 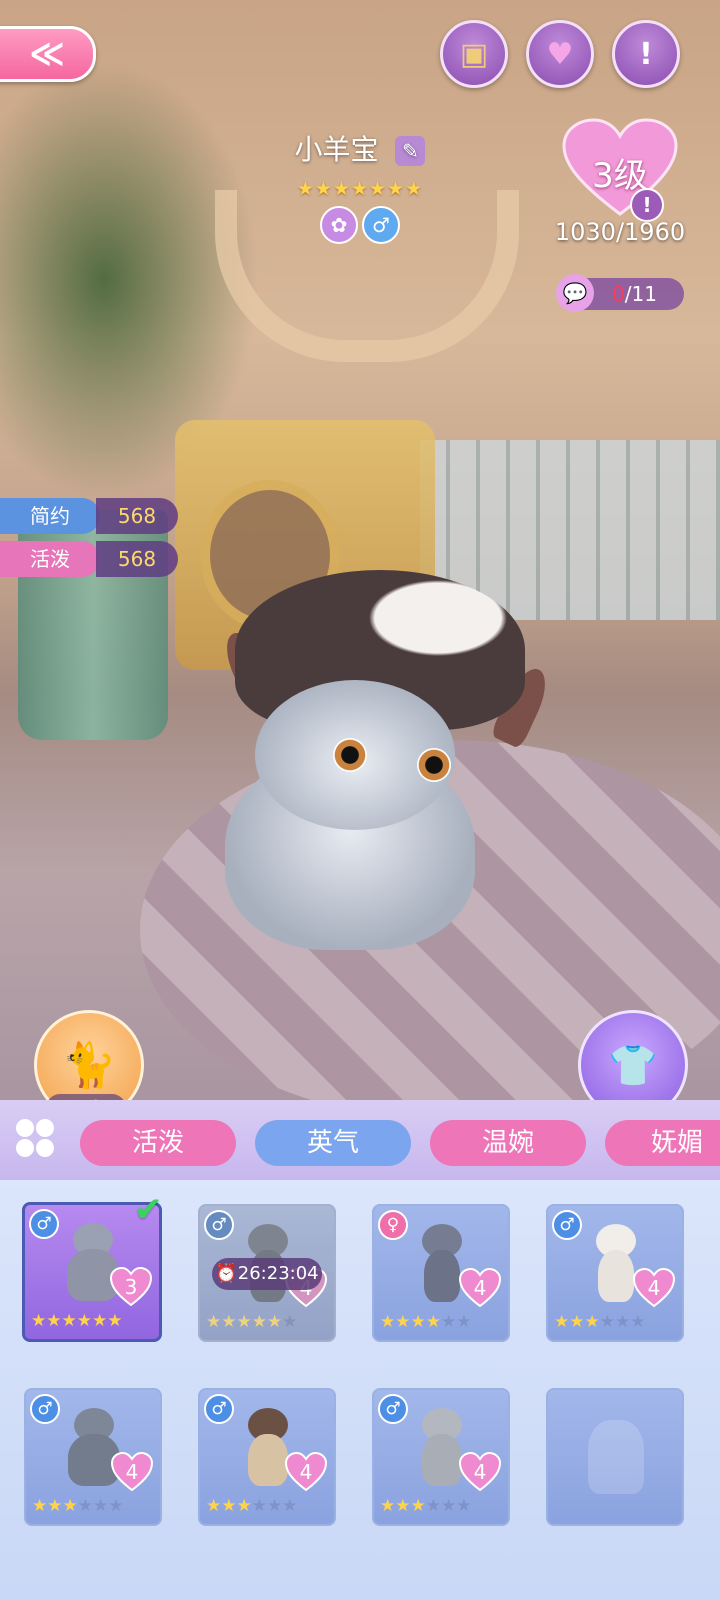 I want to click on empty-cat-slot, so click(x=615, y=1457).